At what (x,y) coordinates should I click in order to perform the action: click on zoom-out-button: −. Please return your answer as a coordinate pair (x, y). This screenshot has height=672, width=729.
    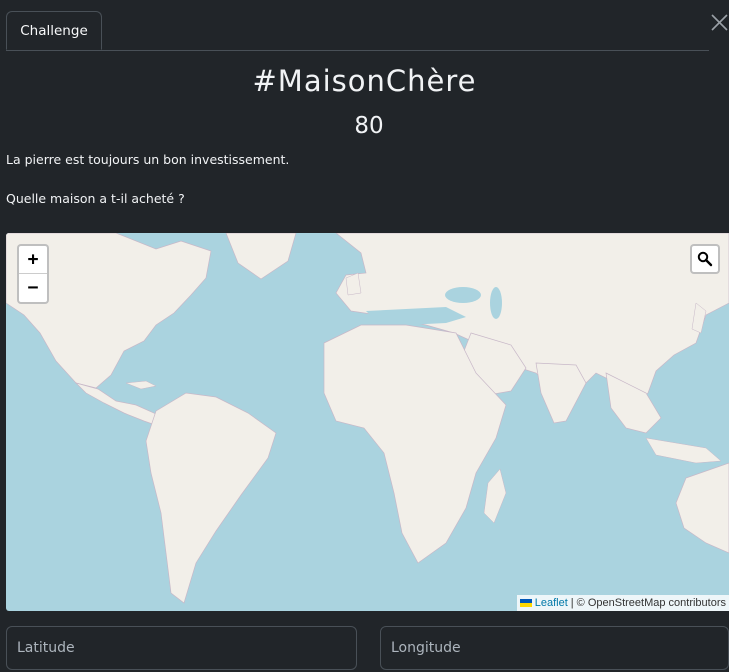
    Looking at the image, I should click on (33, 287).